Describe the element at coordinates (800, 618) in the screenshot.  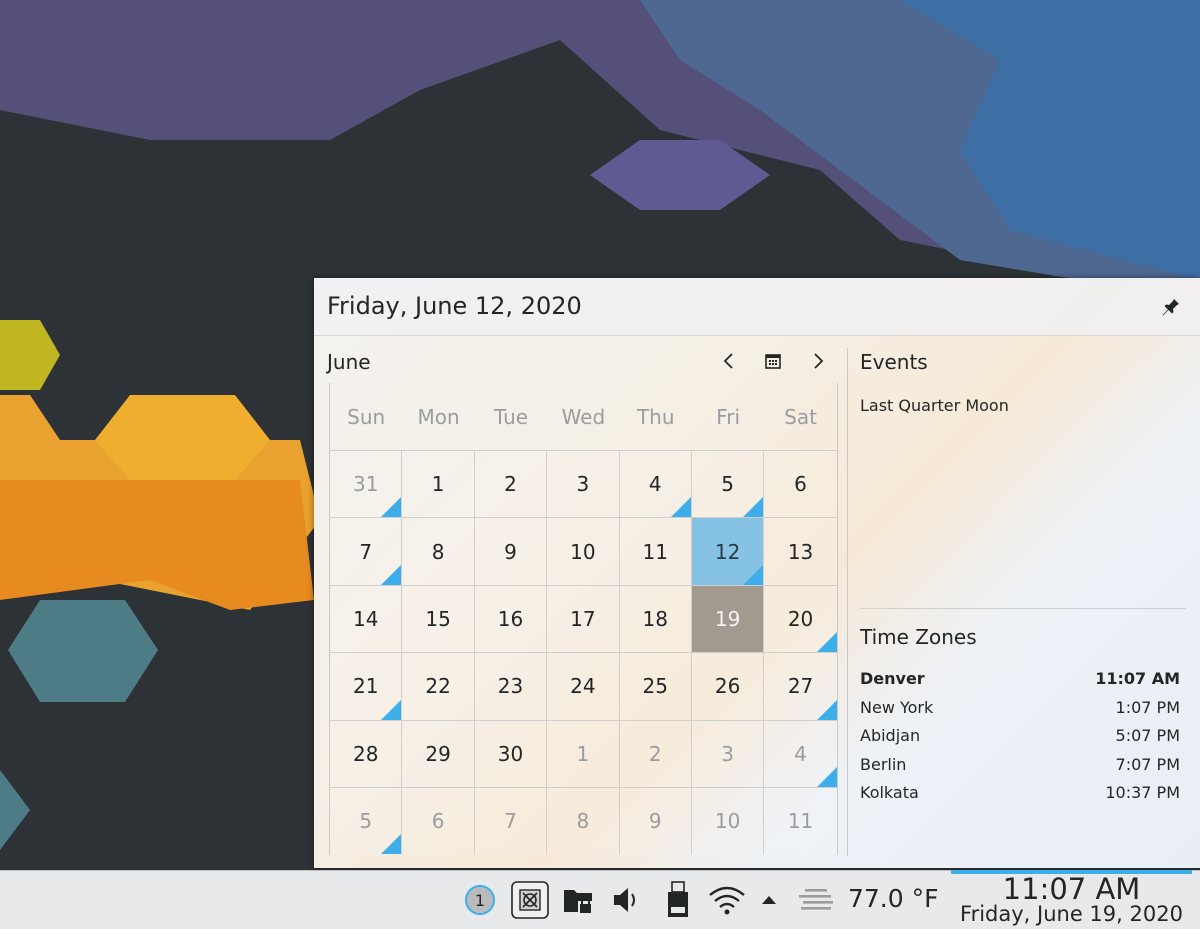
I see `day-cell: 20` at that location.